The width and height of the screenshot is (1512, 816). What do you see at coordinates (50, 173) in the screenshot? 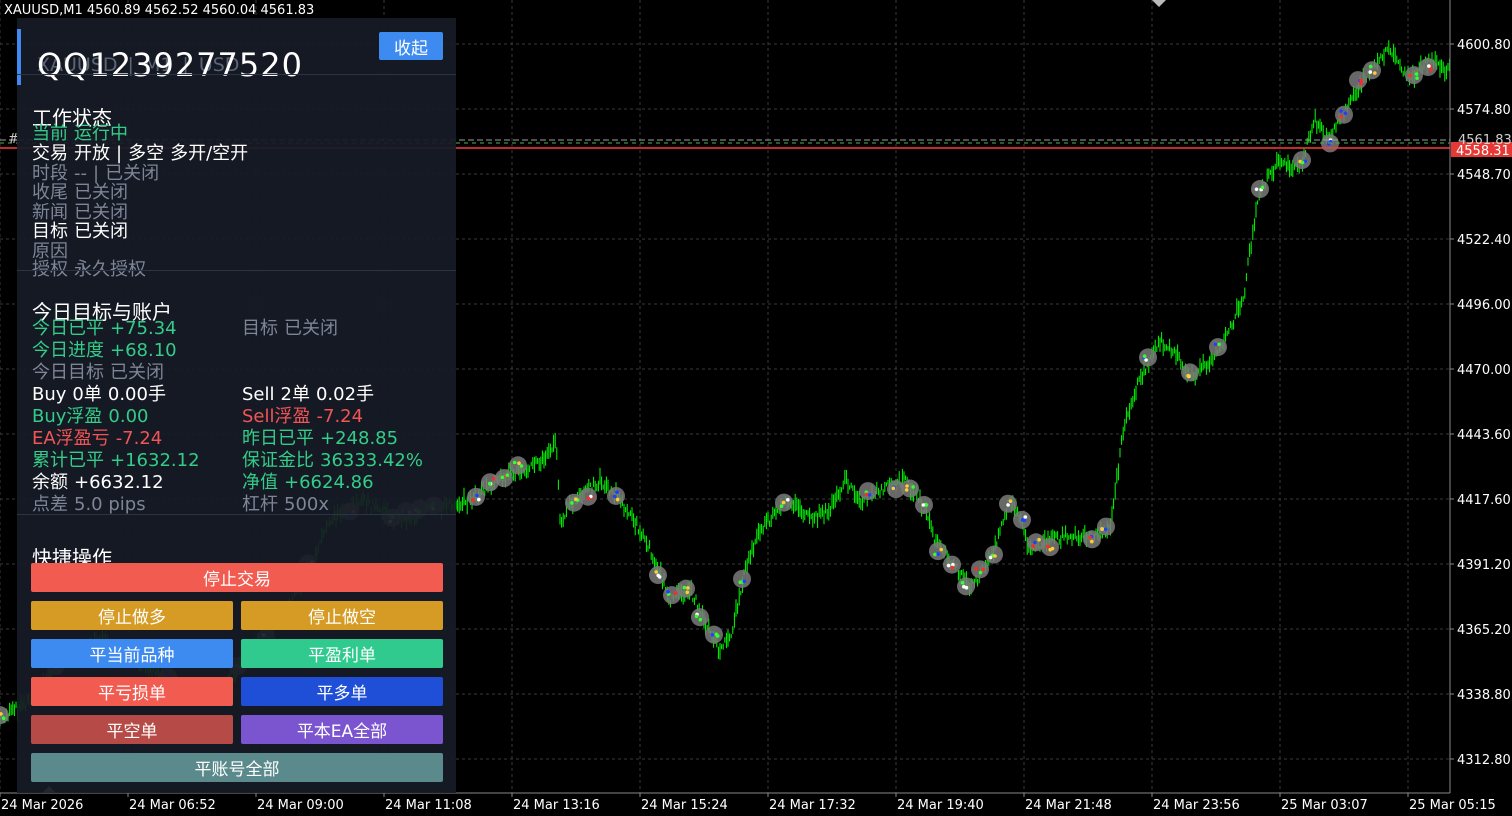
I see `status-session-label: 时段` at bounding box center [50, 173].